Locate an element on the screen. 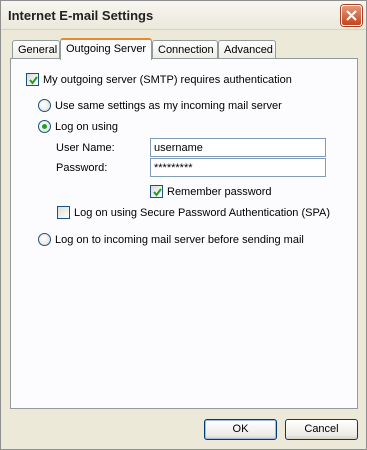 This screenshot has width=367, height=450. remember-password-label: Remember password is located at coordinates (219, 191).